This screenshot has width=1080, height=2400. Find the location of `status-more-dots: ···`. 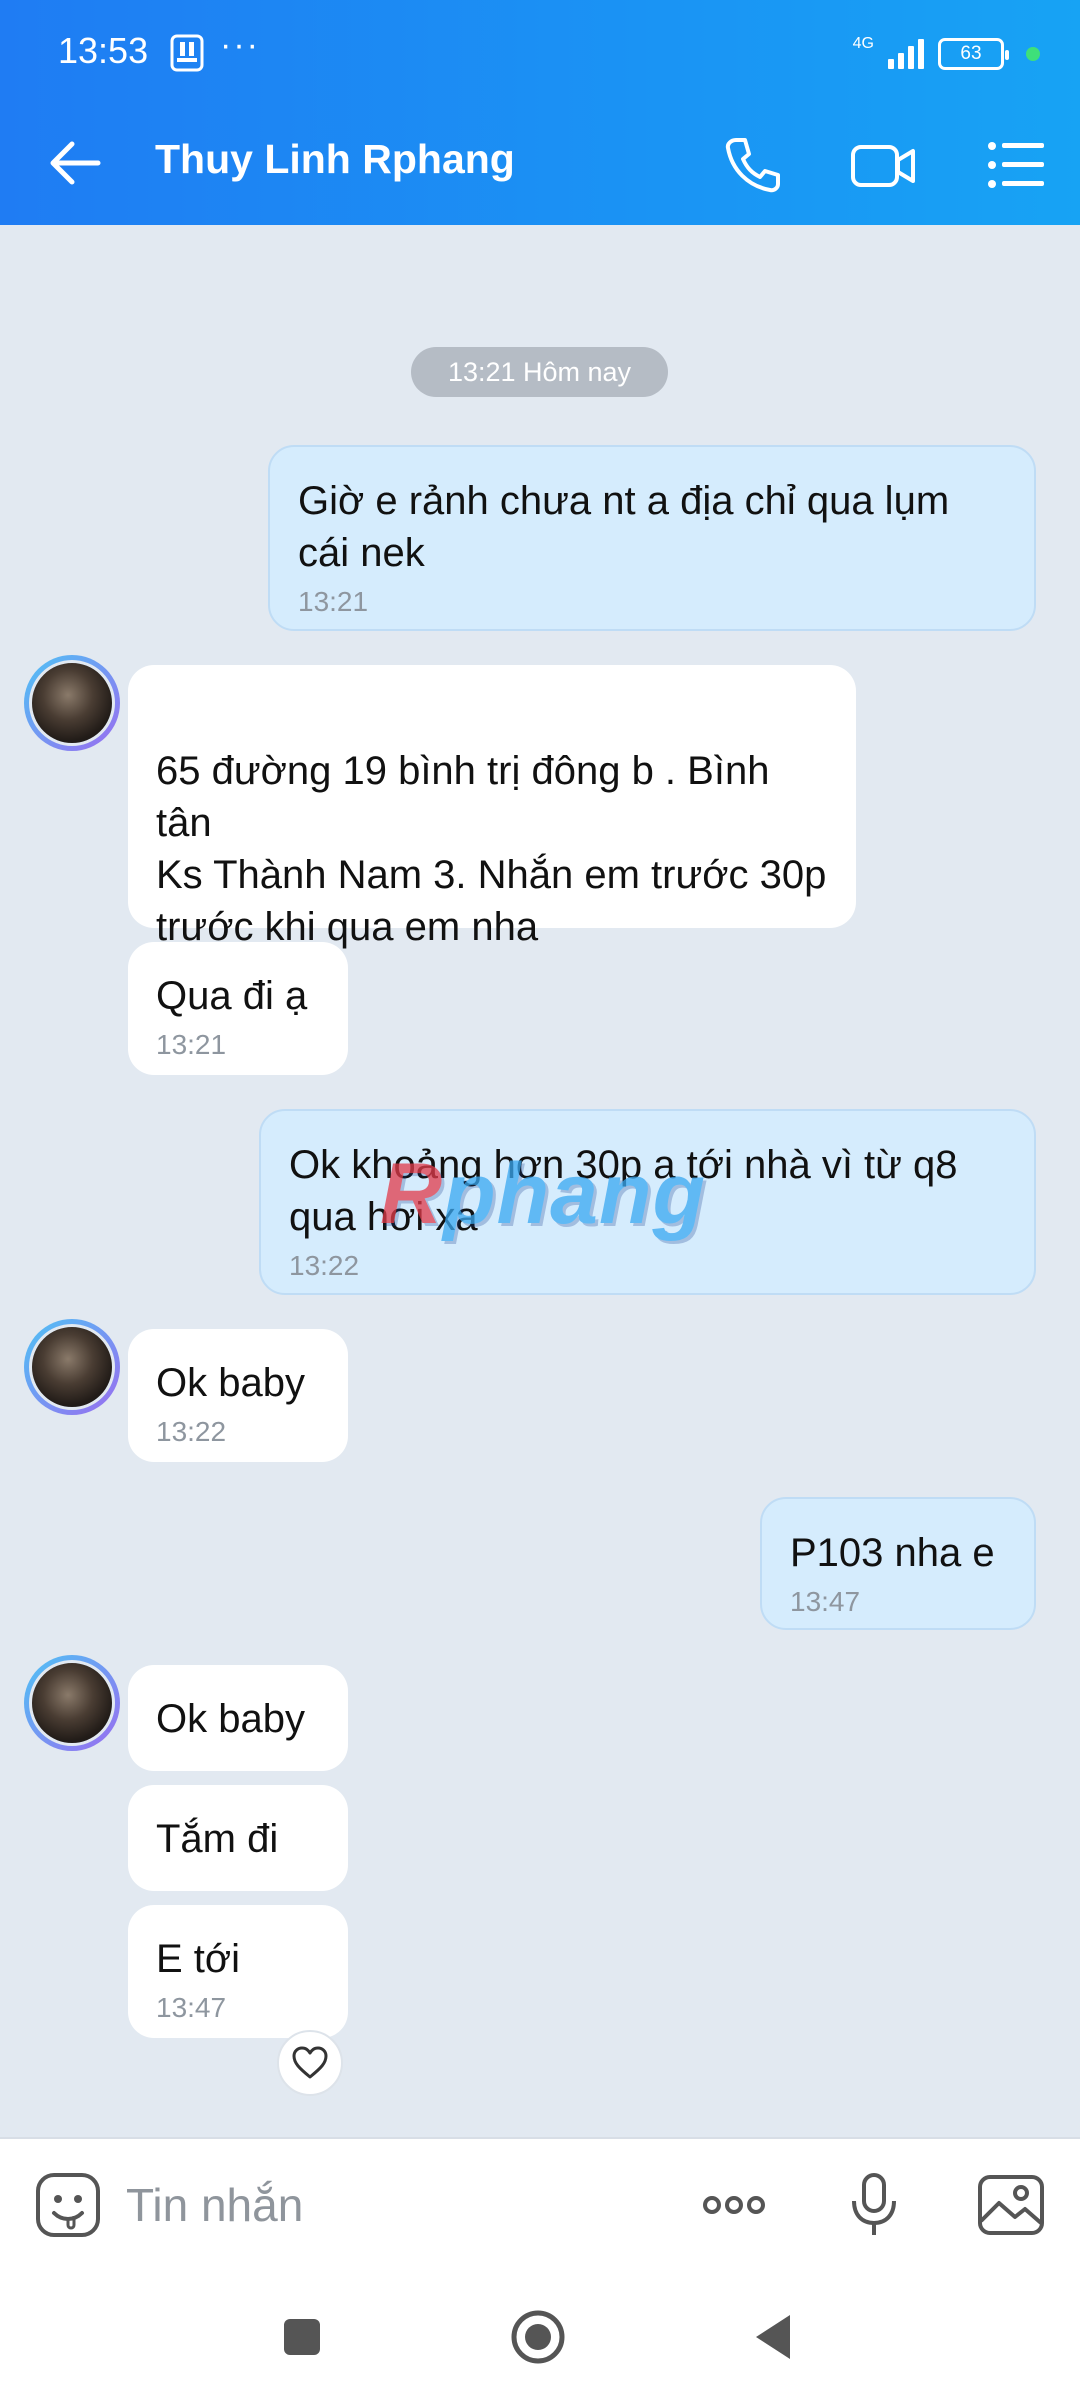

status-more-dots: ··· is located at coordinates (240, 45).